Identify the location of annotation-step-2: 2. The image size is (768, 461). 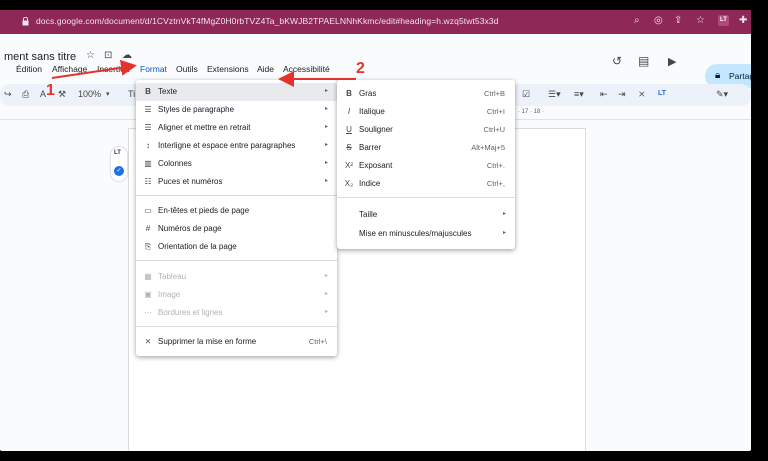
(360, 68).